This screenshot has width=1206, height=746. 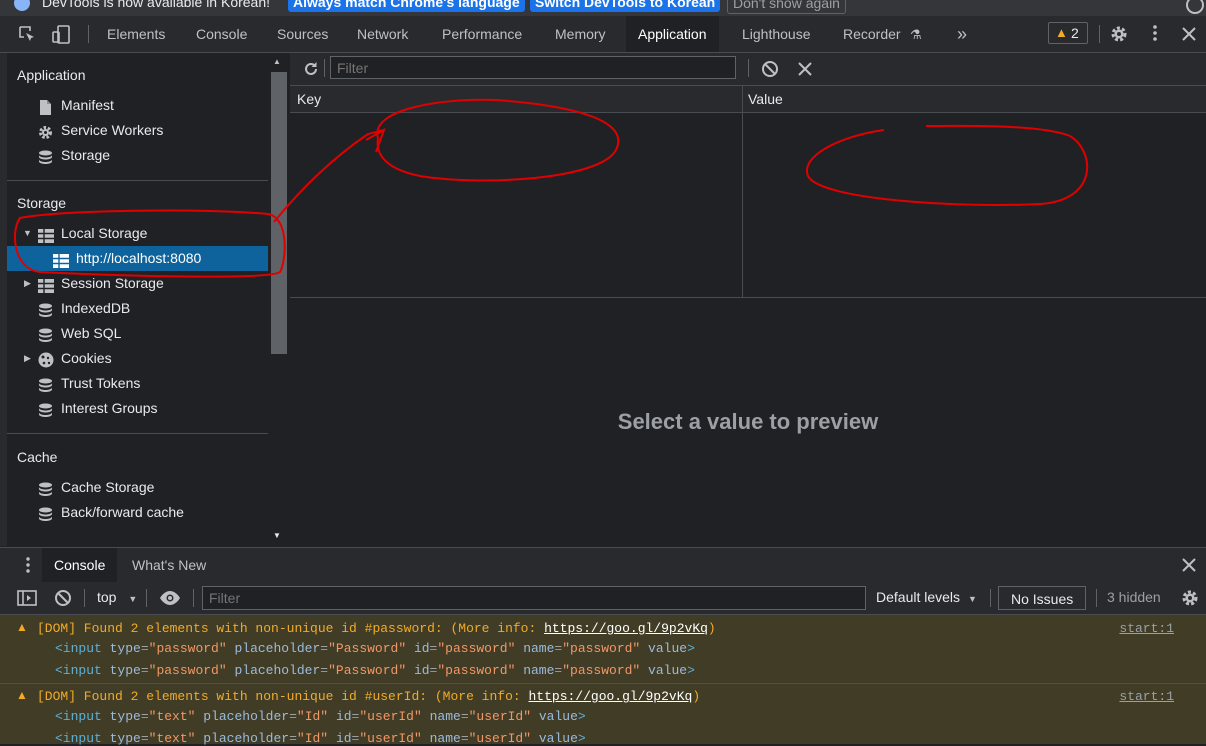 What do you see at coordinates (137, 258) in the screenshot?
I see `sidebar-item-localhost-8080: http://localhost:8080` at bounding box center [137, 258].